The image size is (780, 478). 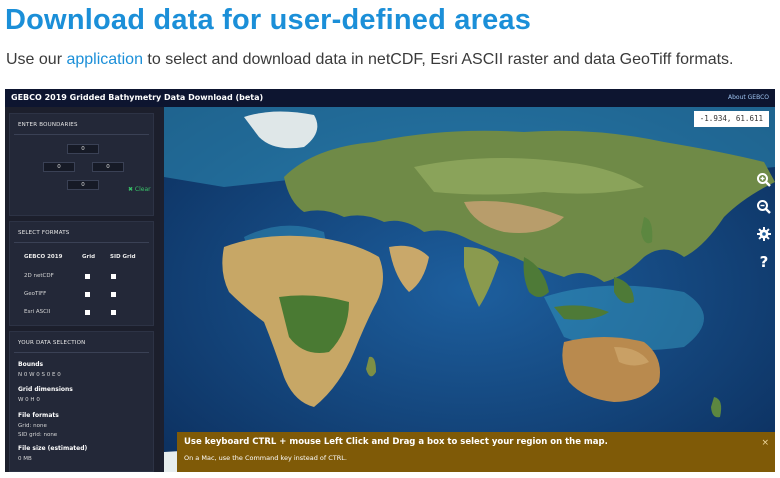 What do you see at coordinates (37, 312) in the screenshot?
I see `format-label-esri: Esri ASCII` at bounding box center [37, 312].